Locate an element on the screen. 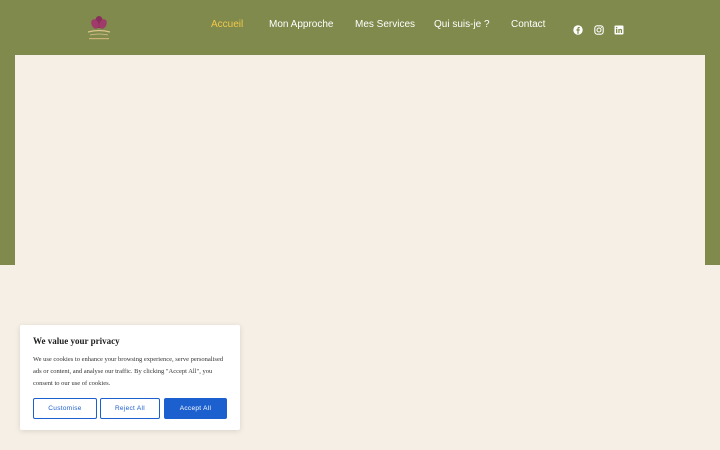 Image resolution: width=720 pixels, height=450 pixels. nav-item-contact: Contact is located at coordinates (528, 24).